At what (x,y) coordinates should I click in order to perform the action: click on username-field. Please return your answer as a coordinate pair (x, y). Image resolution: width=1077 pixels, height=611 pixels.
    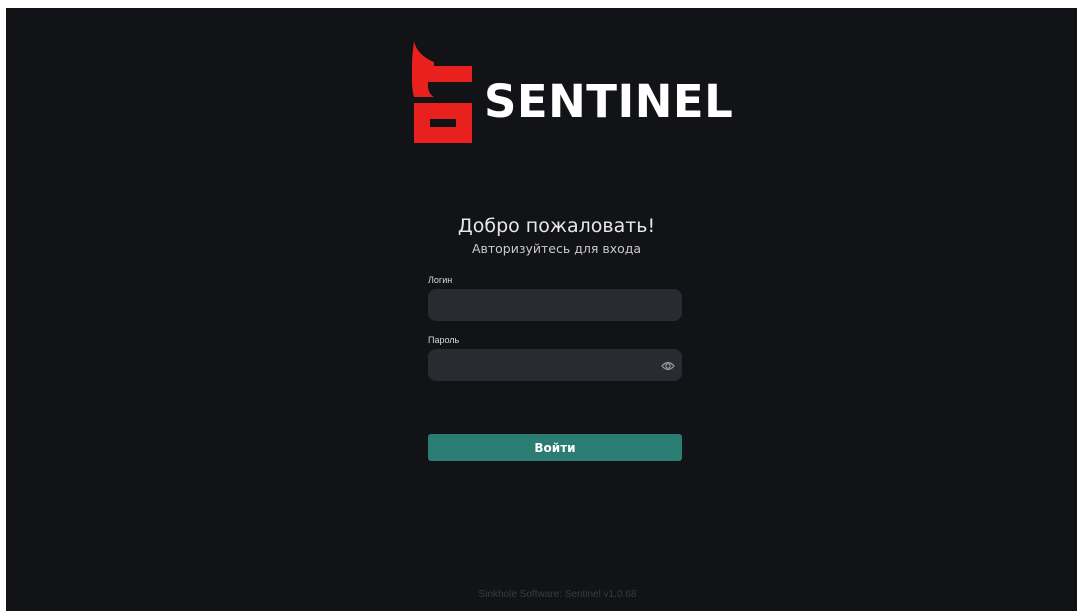
    Looking at the image, I should click on (555, 305).